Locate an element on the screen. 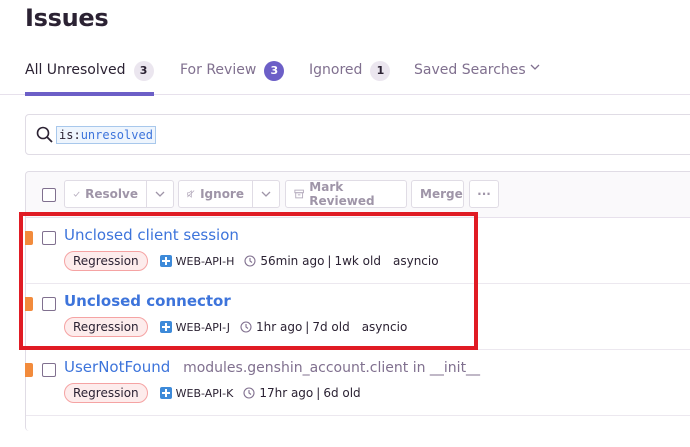 The image size is (690, 447). mute-icon is located at coordinates (191, 194).